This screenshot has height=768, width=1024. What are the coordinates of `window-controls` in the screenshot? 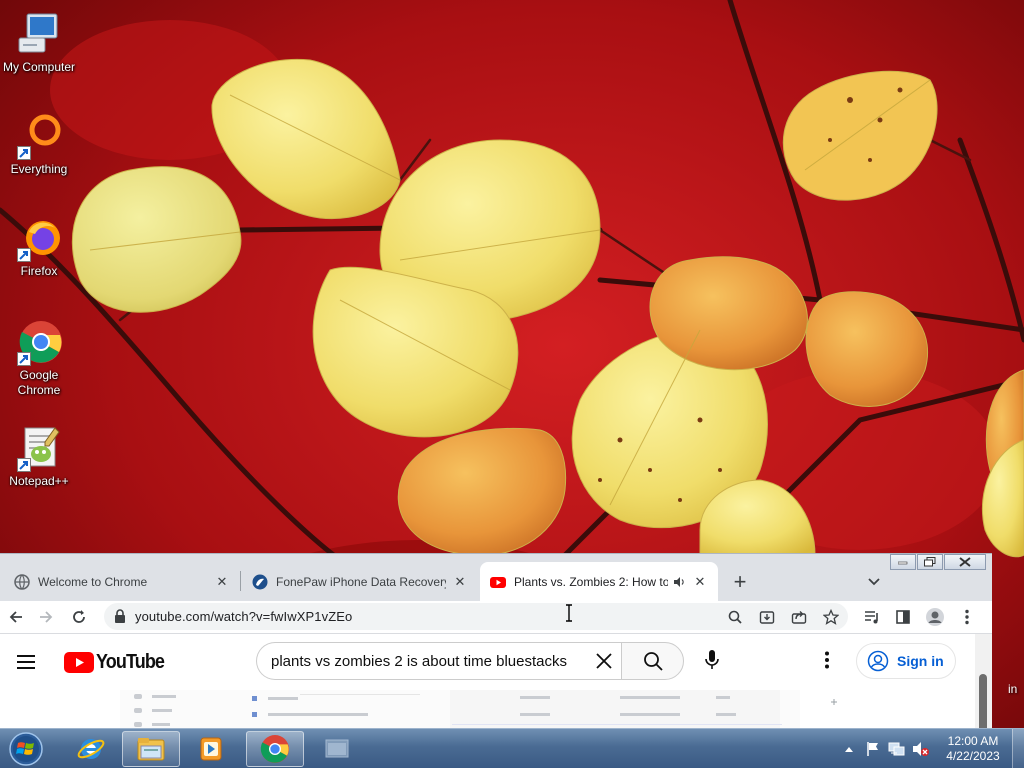 It's located at (937, 562).